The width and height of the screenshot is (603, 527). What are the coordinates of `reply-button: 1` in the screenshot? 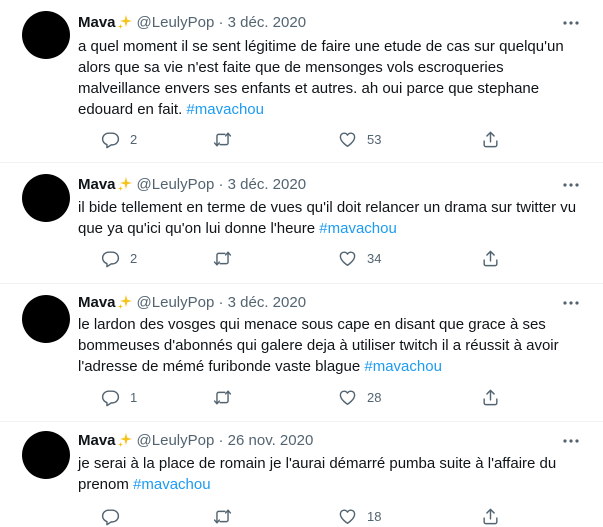 It's located at (119, 397).